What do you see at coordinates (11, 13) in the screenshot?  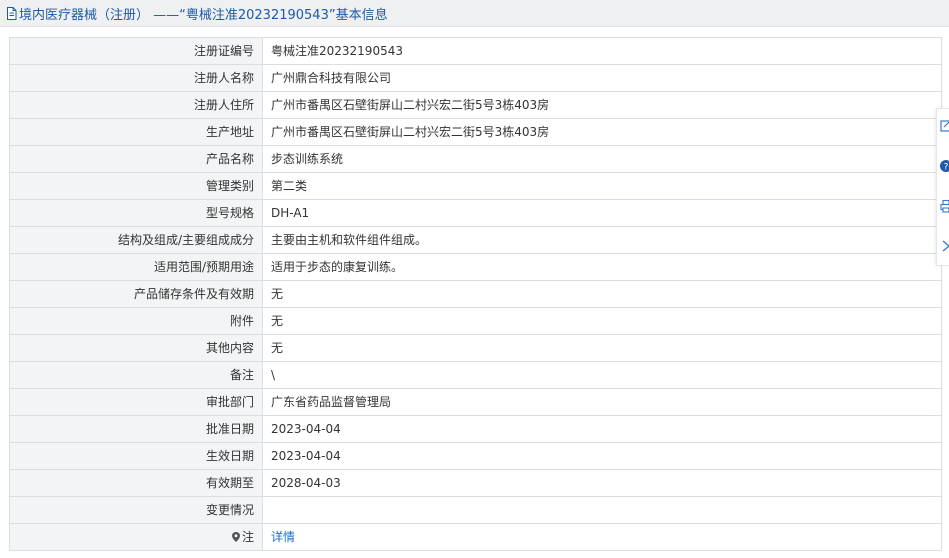 I see `document-icon` at bounding box center [11, 13].